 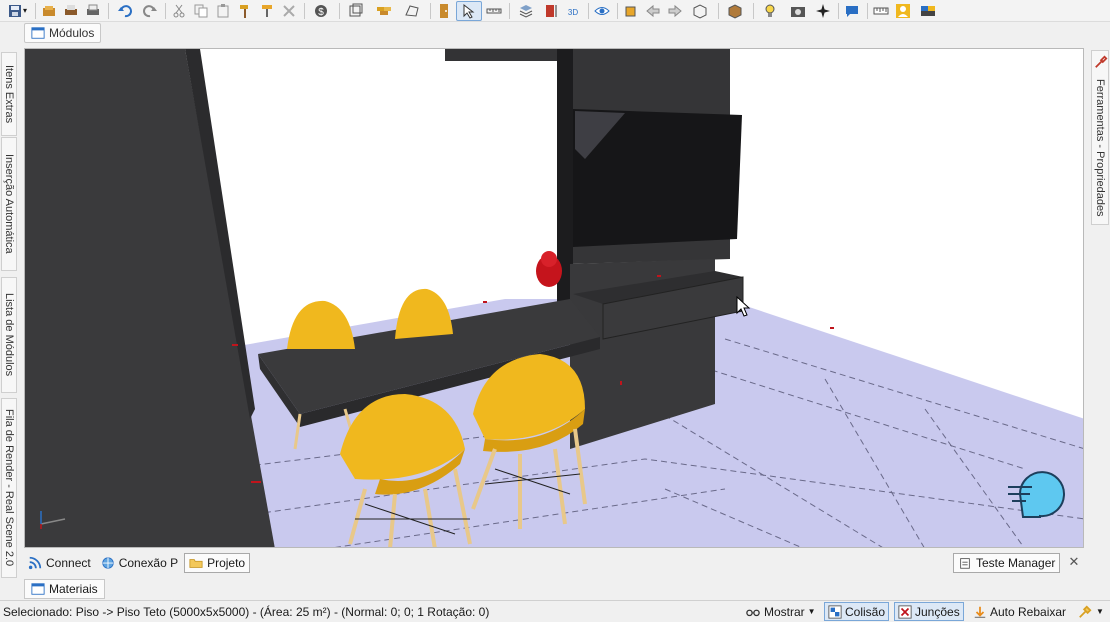 What do you see at coordinates (798, 11) in the screenshot?
I see `camera-icon` at bounding box center [798, 11].